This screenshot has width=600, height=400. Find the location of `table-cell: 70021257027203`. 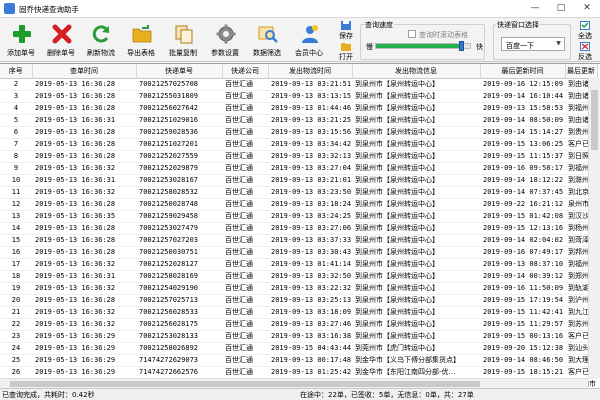

table-cell: 70021257027203 is located at coordinates (179, 240).